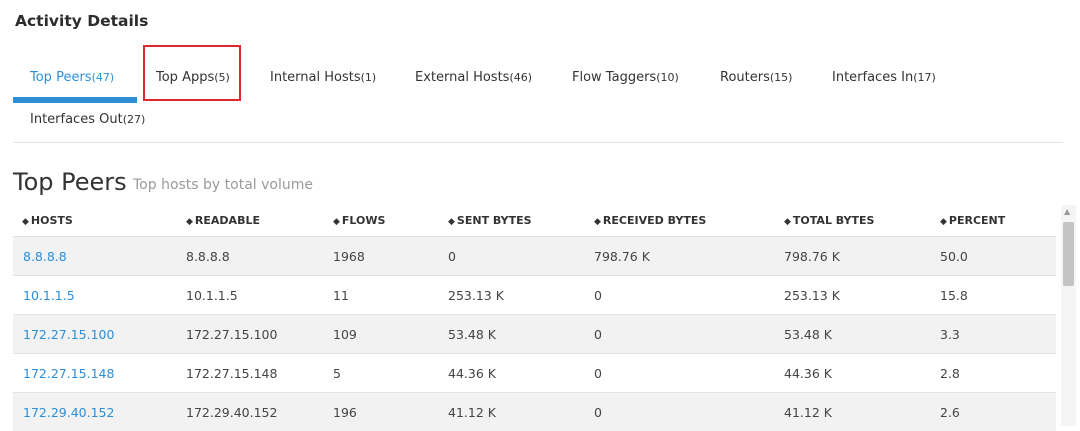 The width and height of the screenshot is (1080, 431). I want to click on tab-label: Top Peers, so click(61, 77).